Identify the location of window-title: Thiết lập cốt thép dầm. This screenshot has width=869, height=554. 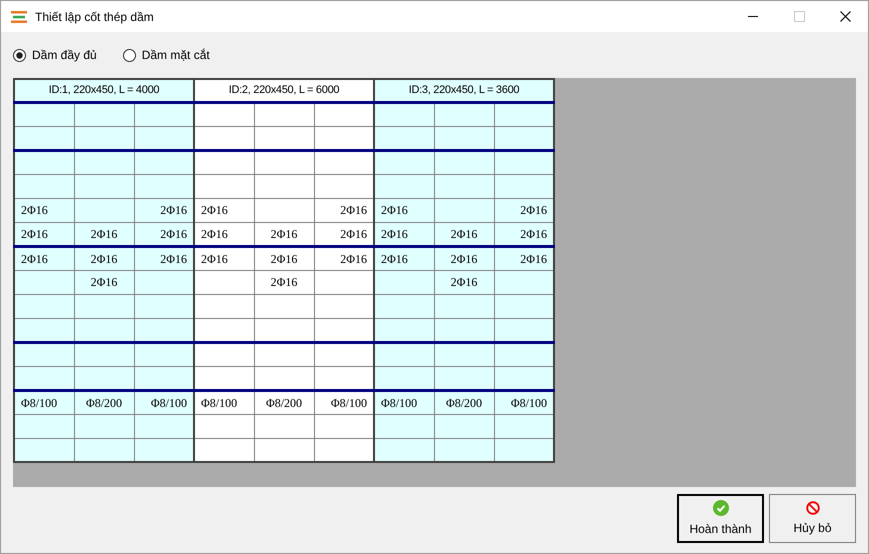
(94, 17).